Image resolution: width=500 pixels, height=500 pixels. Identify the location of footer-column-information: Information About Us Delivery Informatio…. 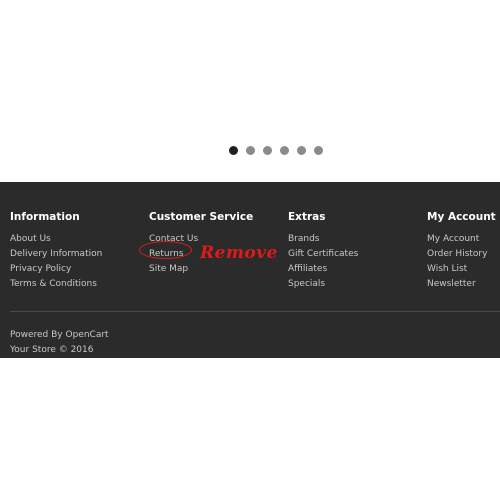
(56, 251).